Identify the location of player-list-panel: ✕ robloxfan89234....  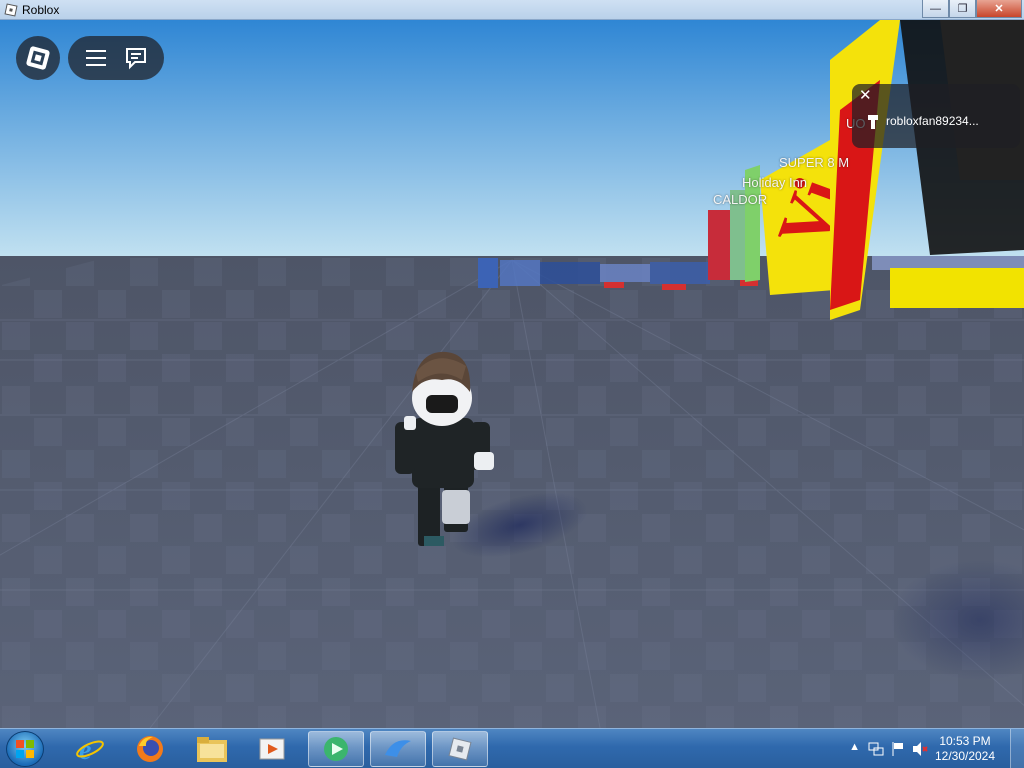
(936, 116).